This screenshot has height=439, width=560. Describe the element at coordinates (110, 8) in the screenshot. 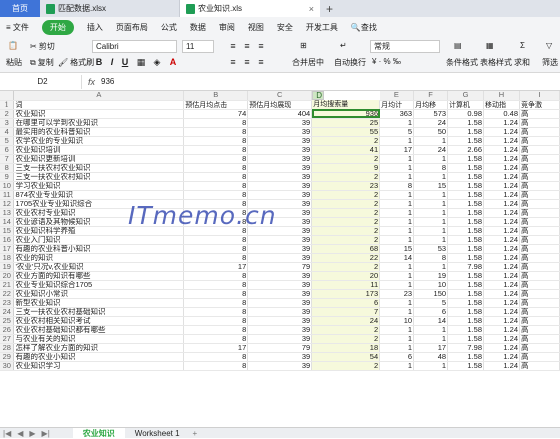

I see `tab-doc-match: 匹配数据.xlsx` at that location.